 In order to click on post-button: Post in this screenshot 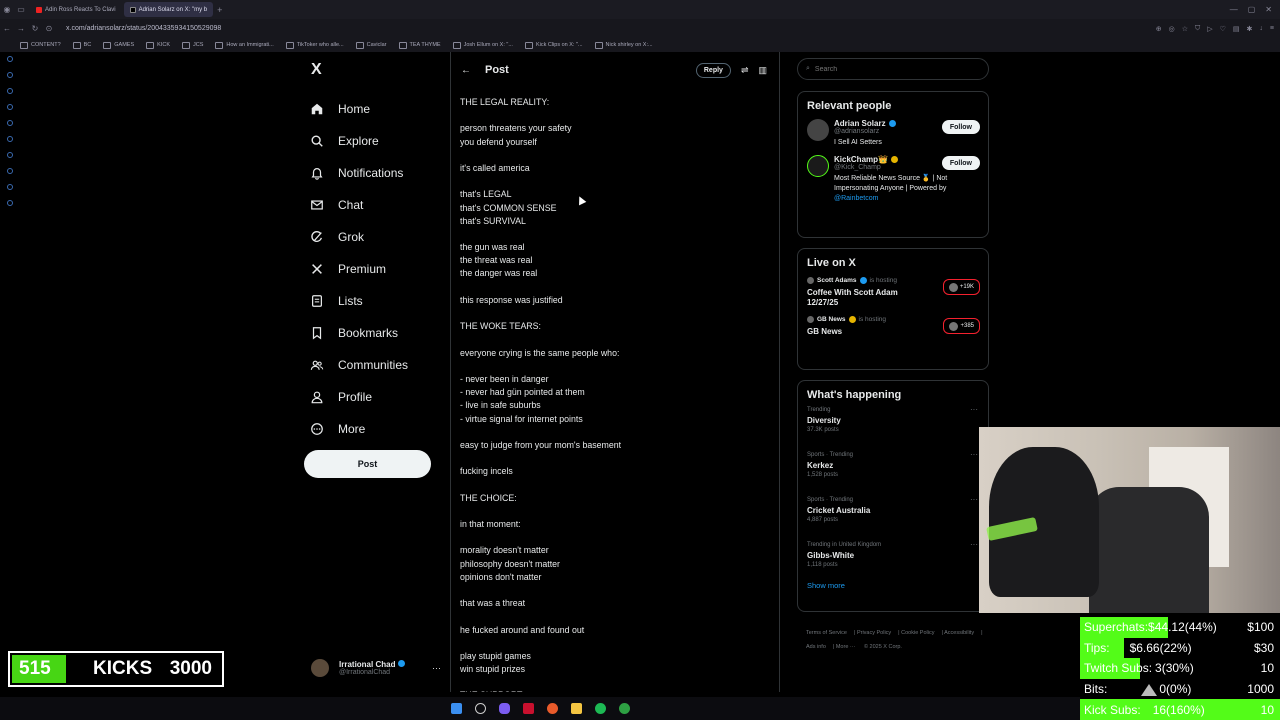, I will do `click(367, 464)`.